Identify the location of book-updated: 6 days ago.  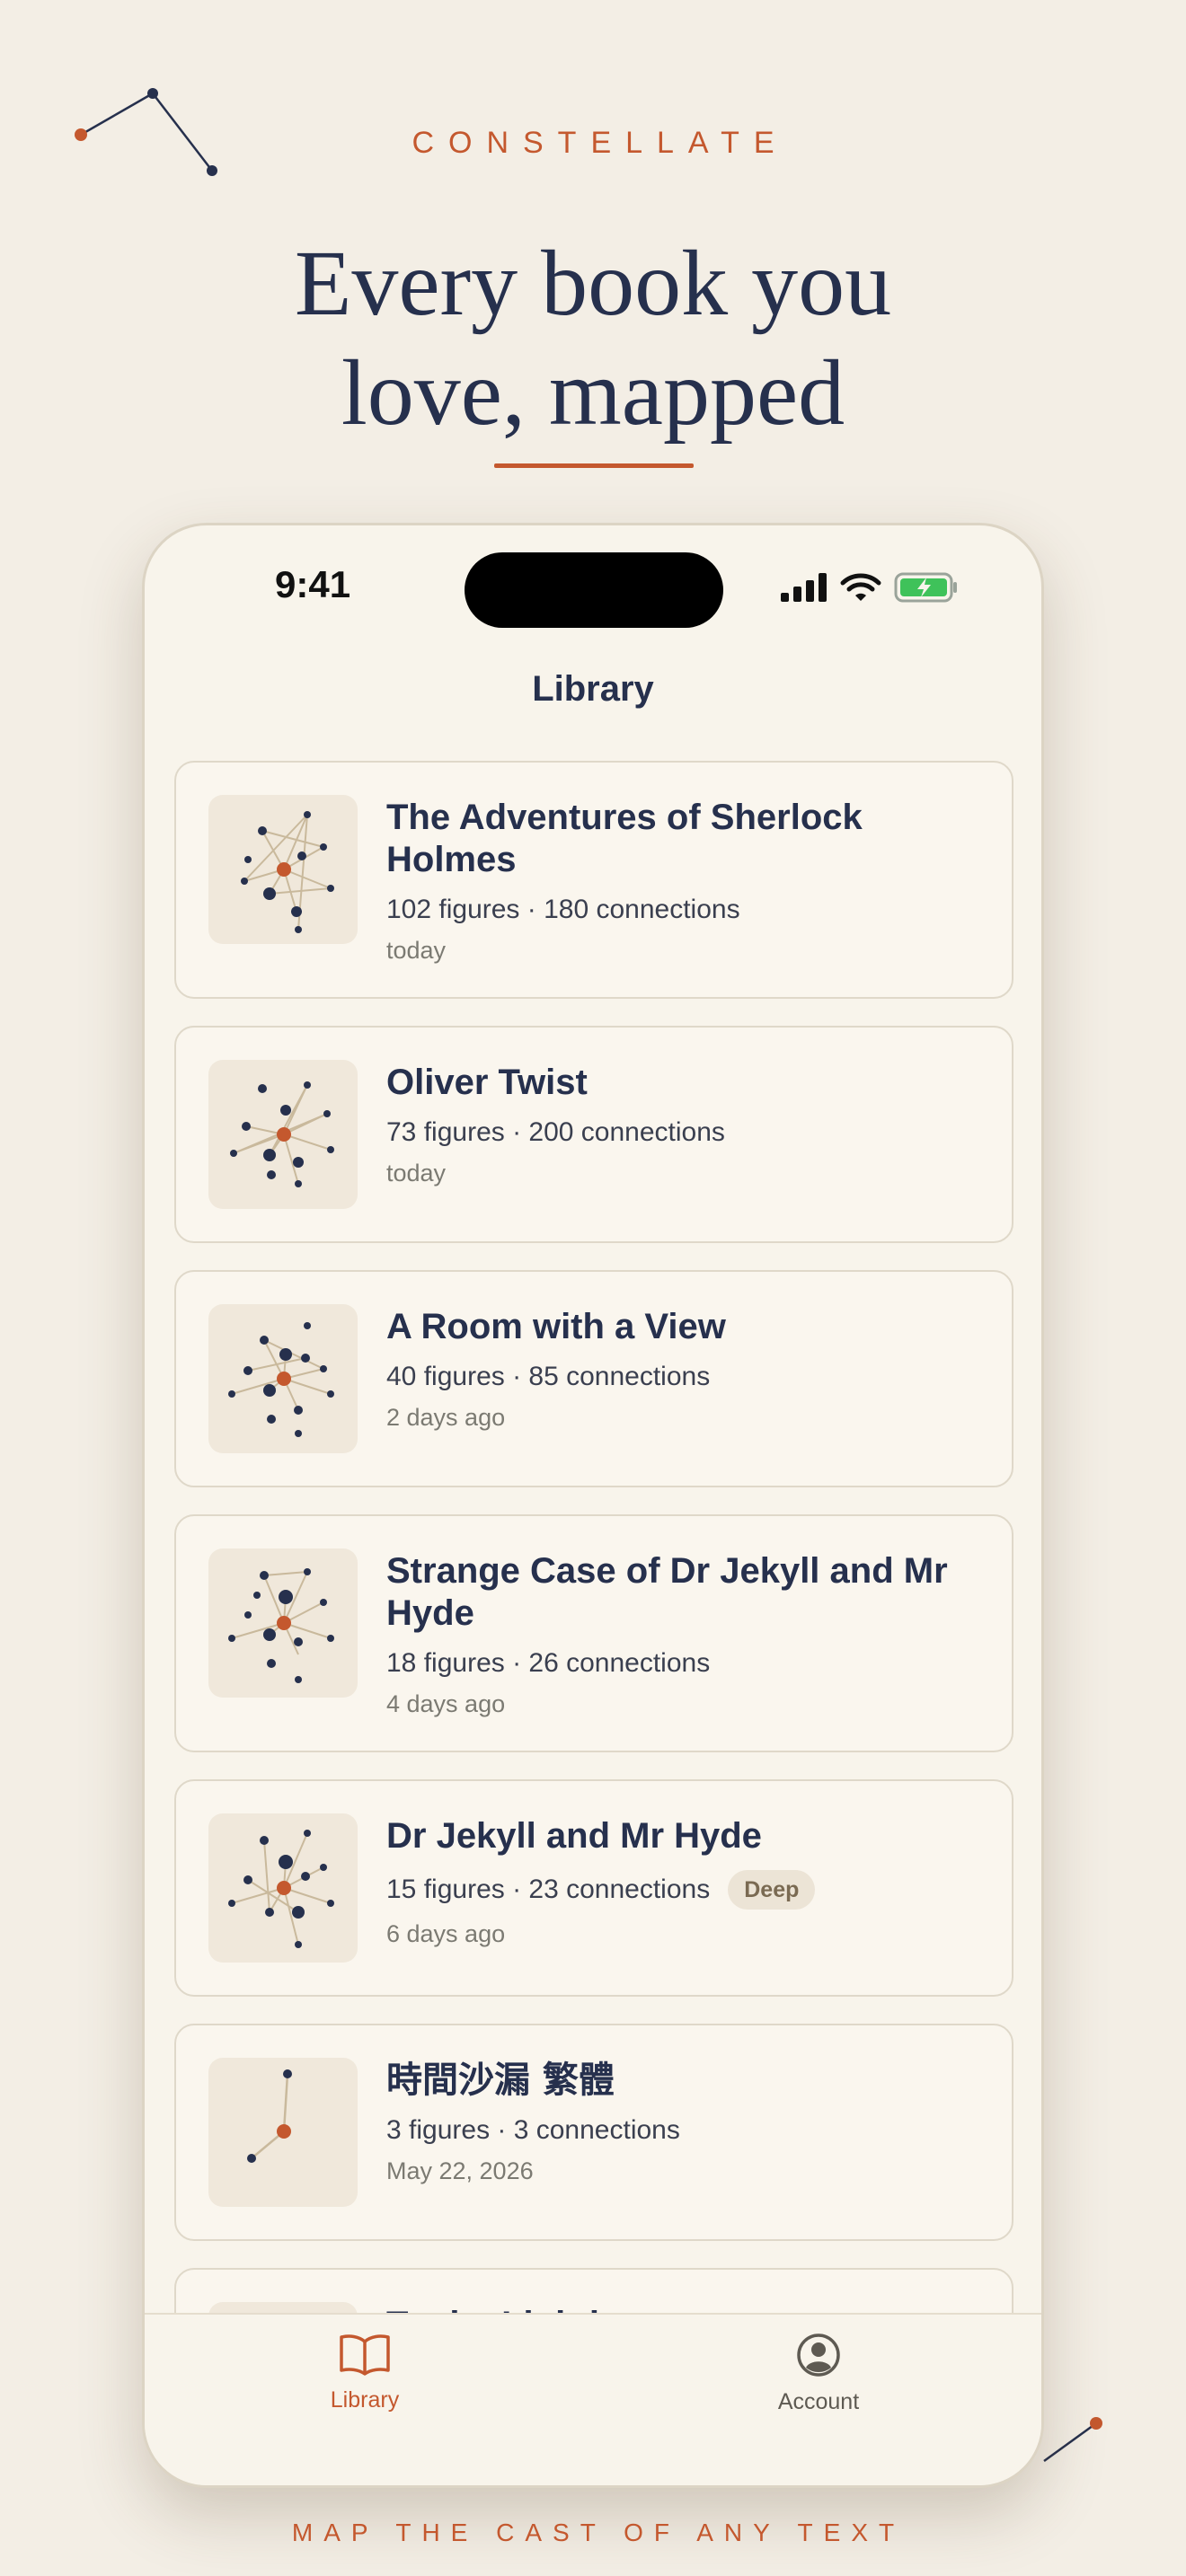
(446, 1933).